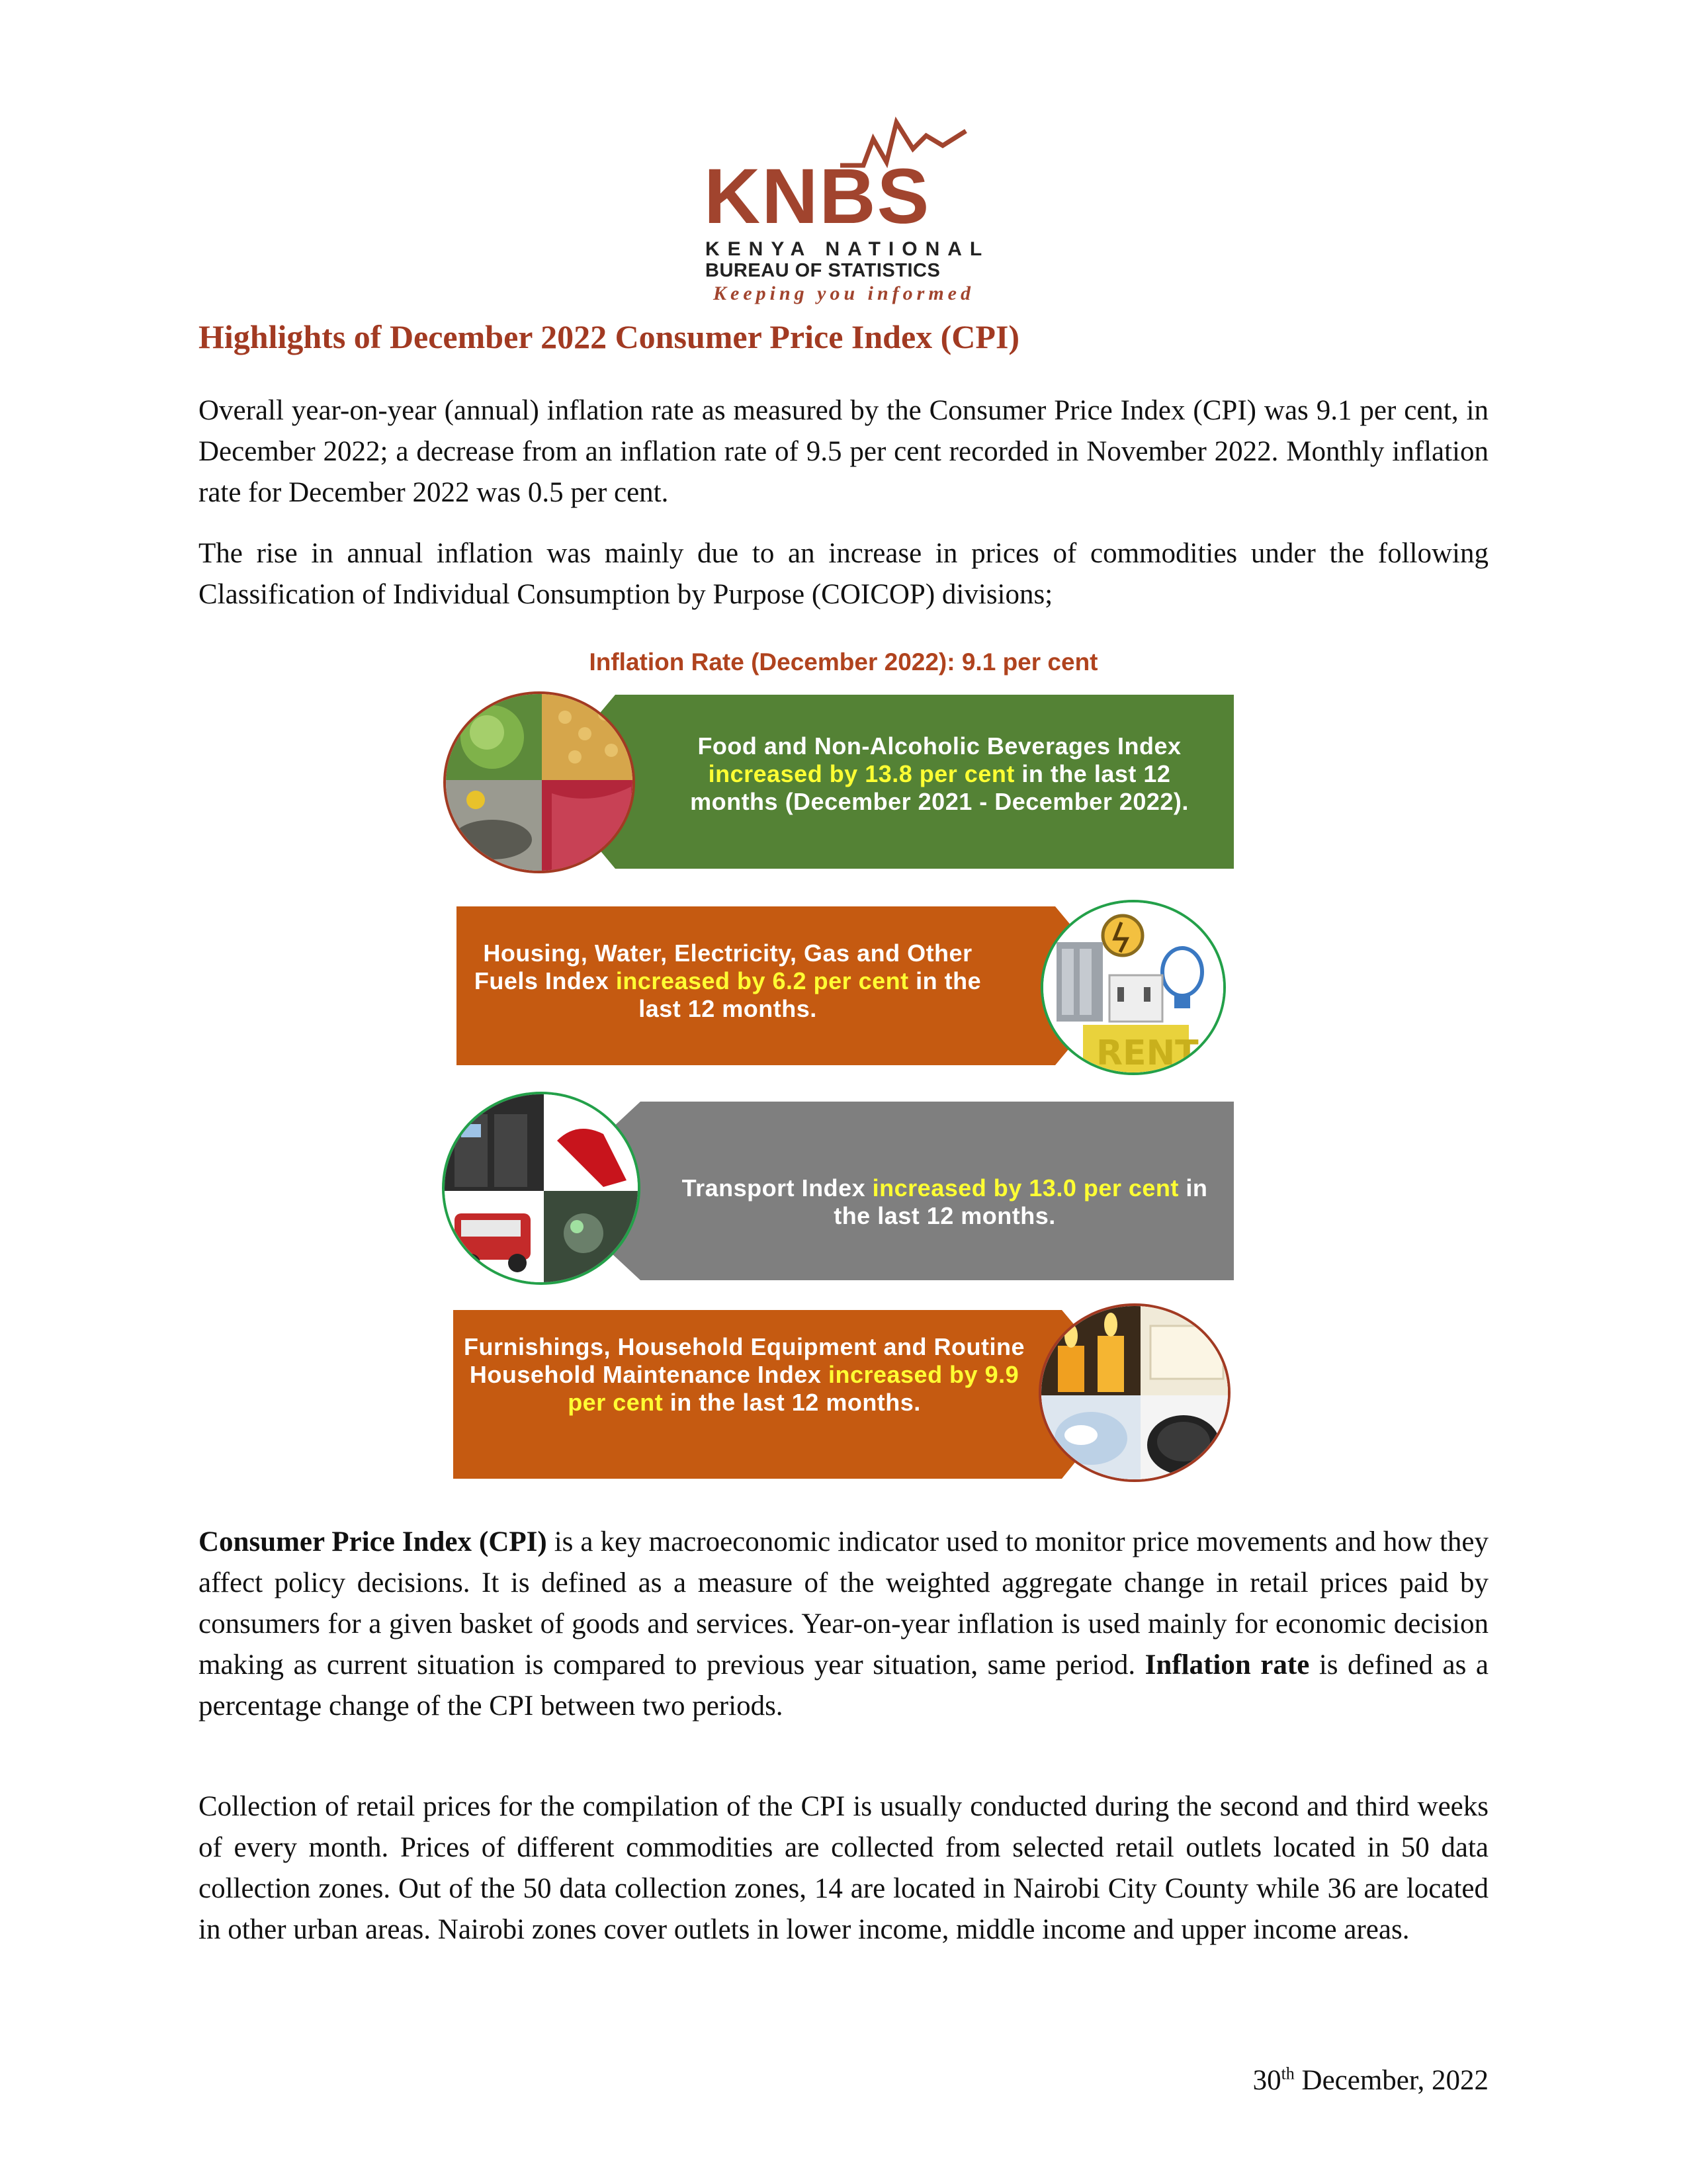 Image resolution: width=1687 pixels, height=2184 pixels. What do you see at coordinates (1227, 1665) in the screenshot?
I see `inflation-rate-term: Inflation rate` at bounding box center [1227, 1665].